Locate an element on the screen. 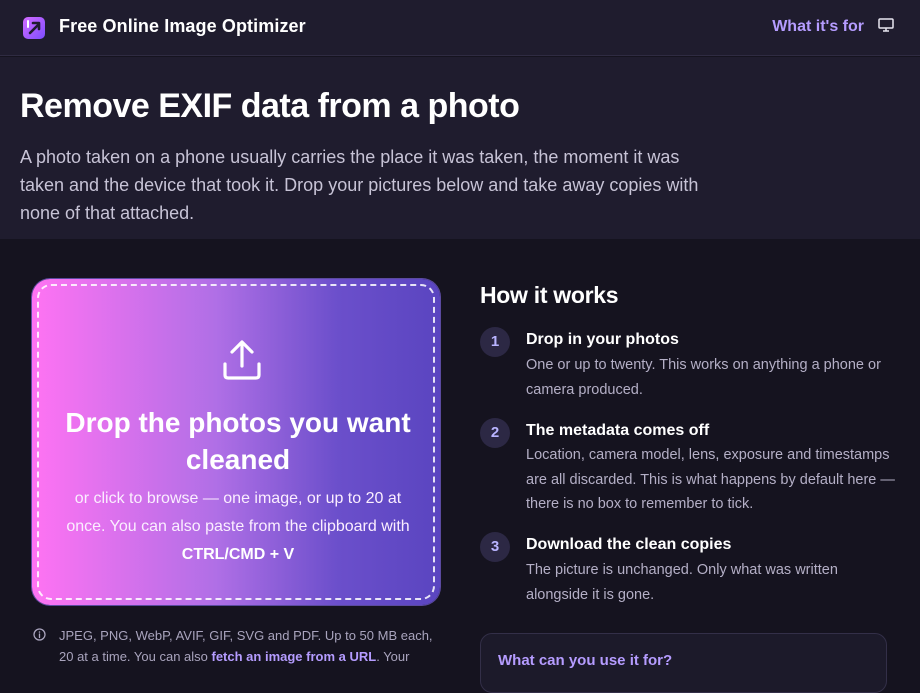 This screenshot has width=920, height=693. paste-shortcut: CTRL/CMD + V is located at coordinates (238, 554).